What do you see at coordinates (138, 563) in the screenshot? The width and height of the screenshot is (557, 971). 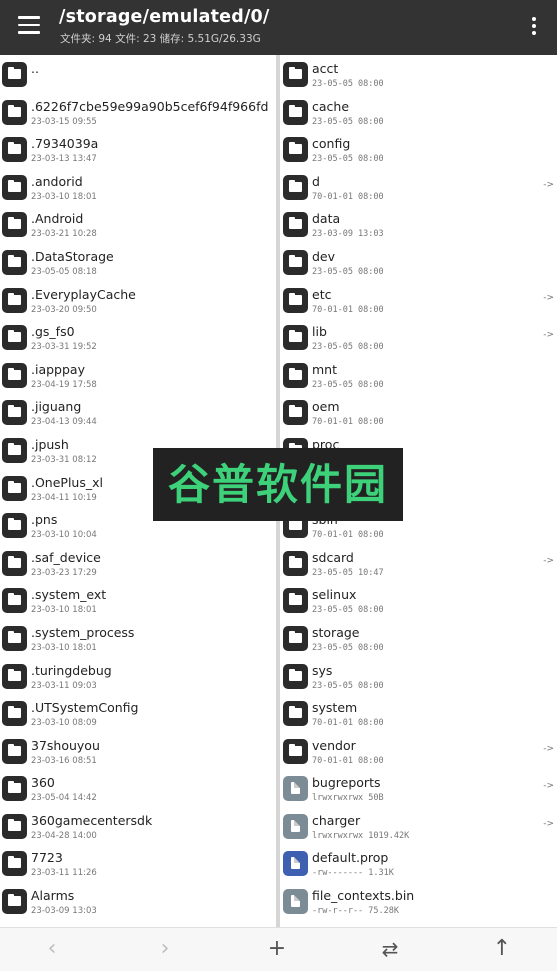 I see `file-list-item: .saf_device 23-03-23 17:29` at bounding box center [138, 563].